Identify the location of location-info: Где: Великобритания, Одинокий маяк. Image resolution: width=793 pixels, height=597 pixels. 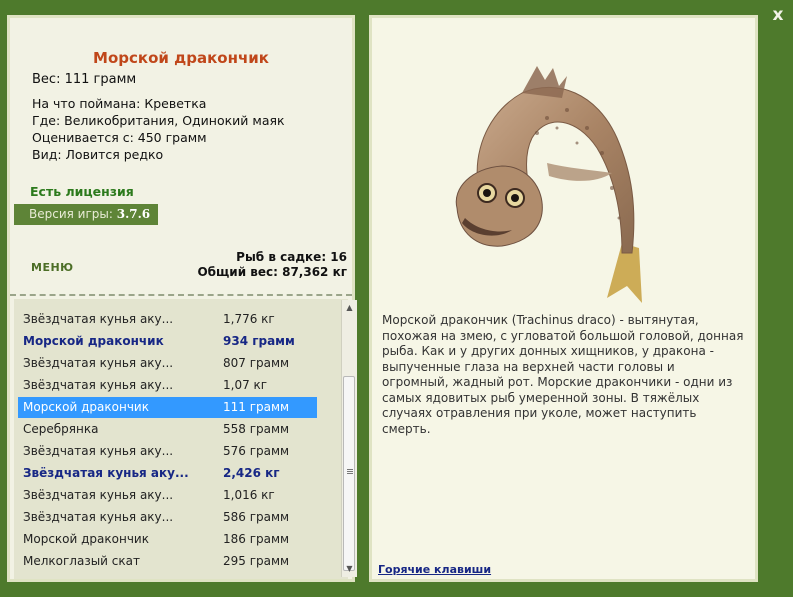
(158, 120).